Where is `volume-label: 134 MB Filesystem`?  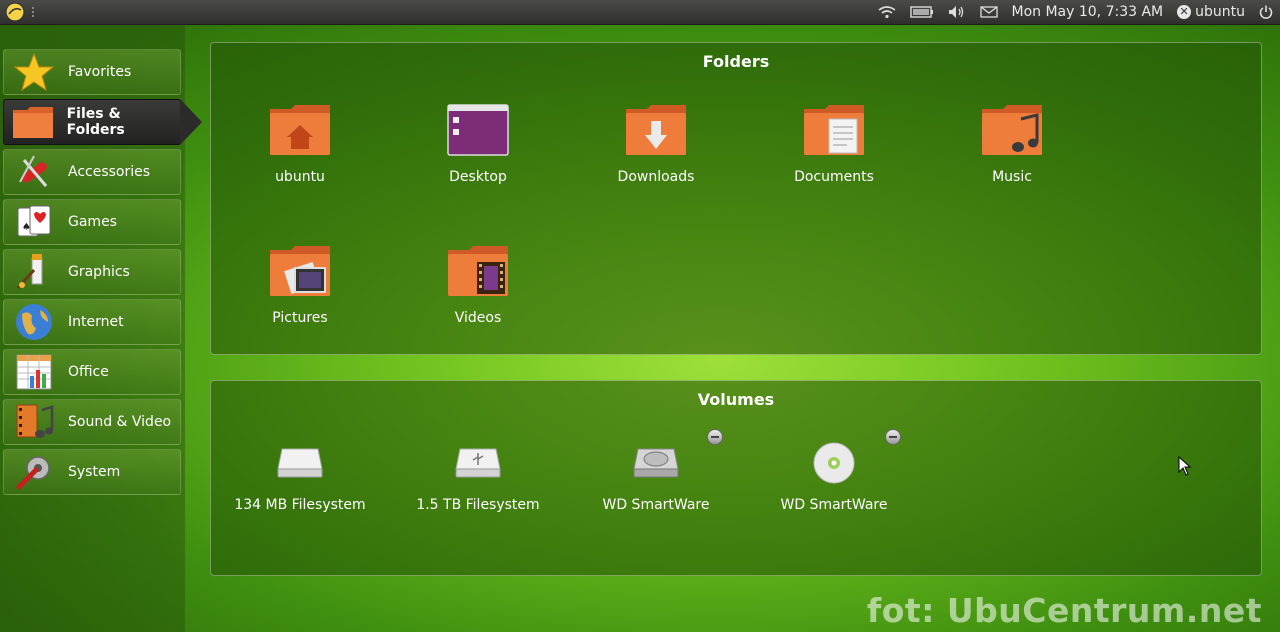 volume-label: 134 MB Filesystem is located at coordinates (300, 505).